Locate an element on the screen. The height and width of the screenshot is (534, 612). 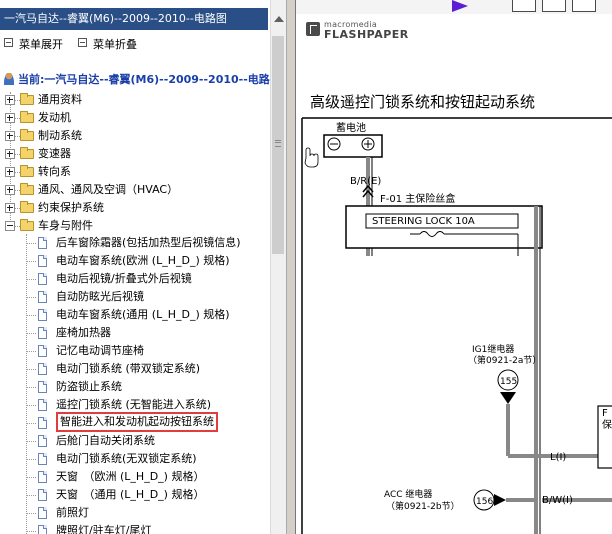
tree-item: 自动防眩光后视镜 is located at coordinates (134, 297).